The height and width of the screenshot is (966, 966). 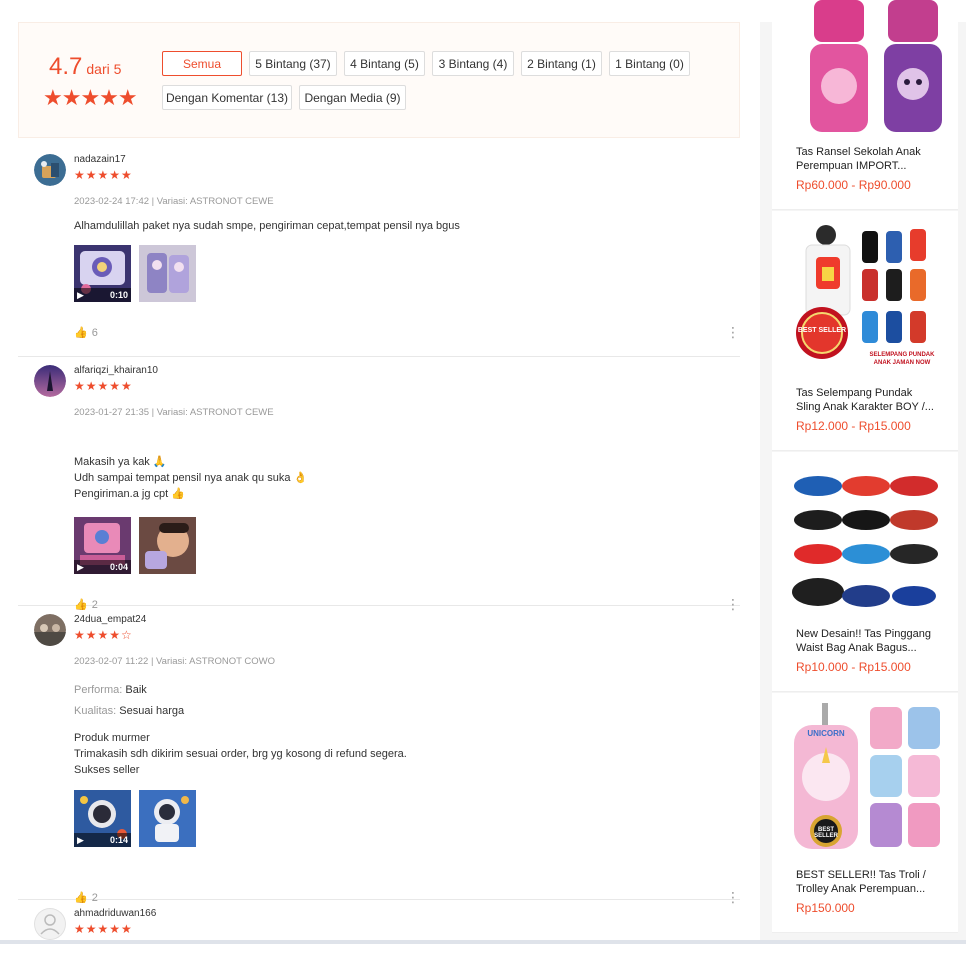 What do you see at coordinates (102, 567) in the screenshot?
I see `video-duration-badge: ▶ 0:04` at bounding box center [102, 567].